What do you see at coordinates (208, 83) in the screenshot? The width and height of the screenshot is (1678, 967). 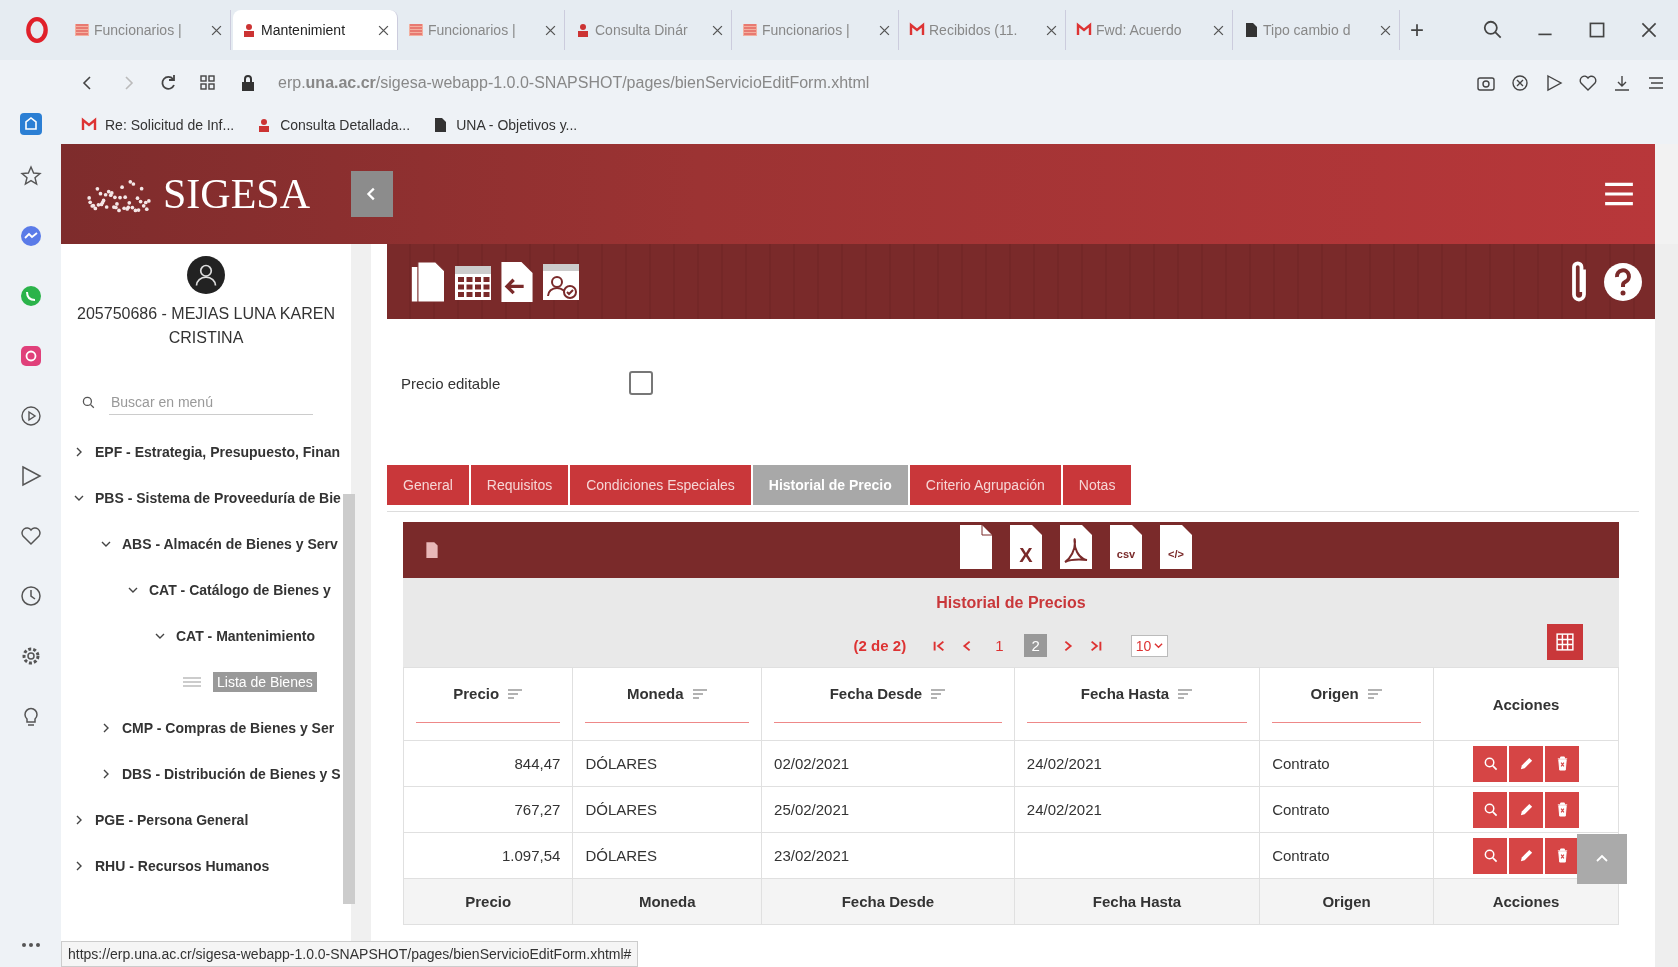 I see `tiles-icon` at bounding box center [208, 83].